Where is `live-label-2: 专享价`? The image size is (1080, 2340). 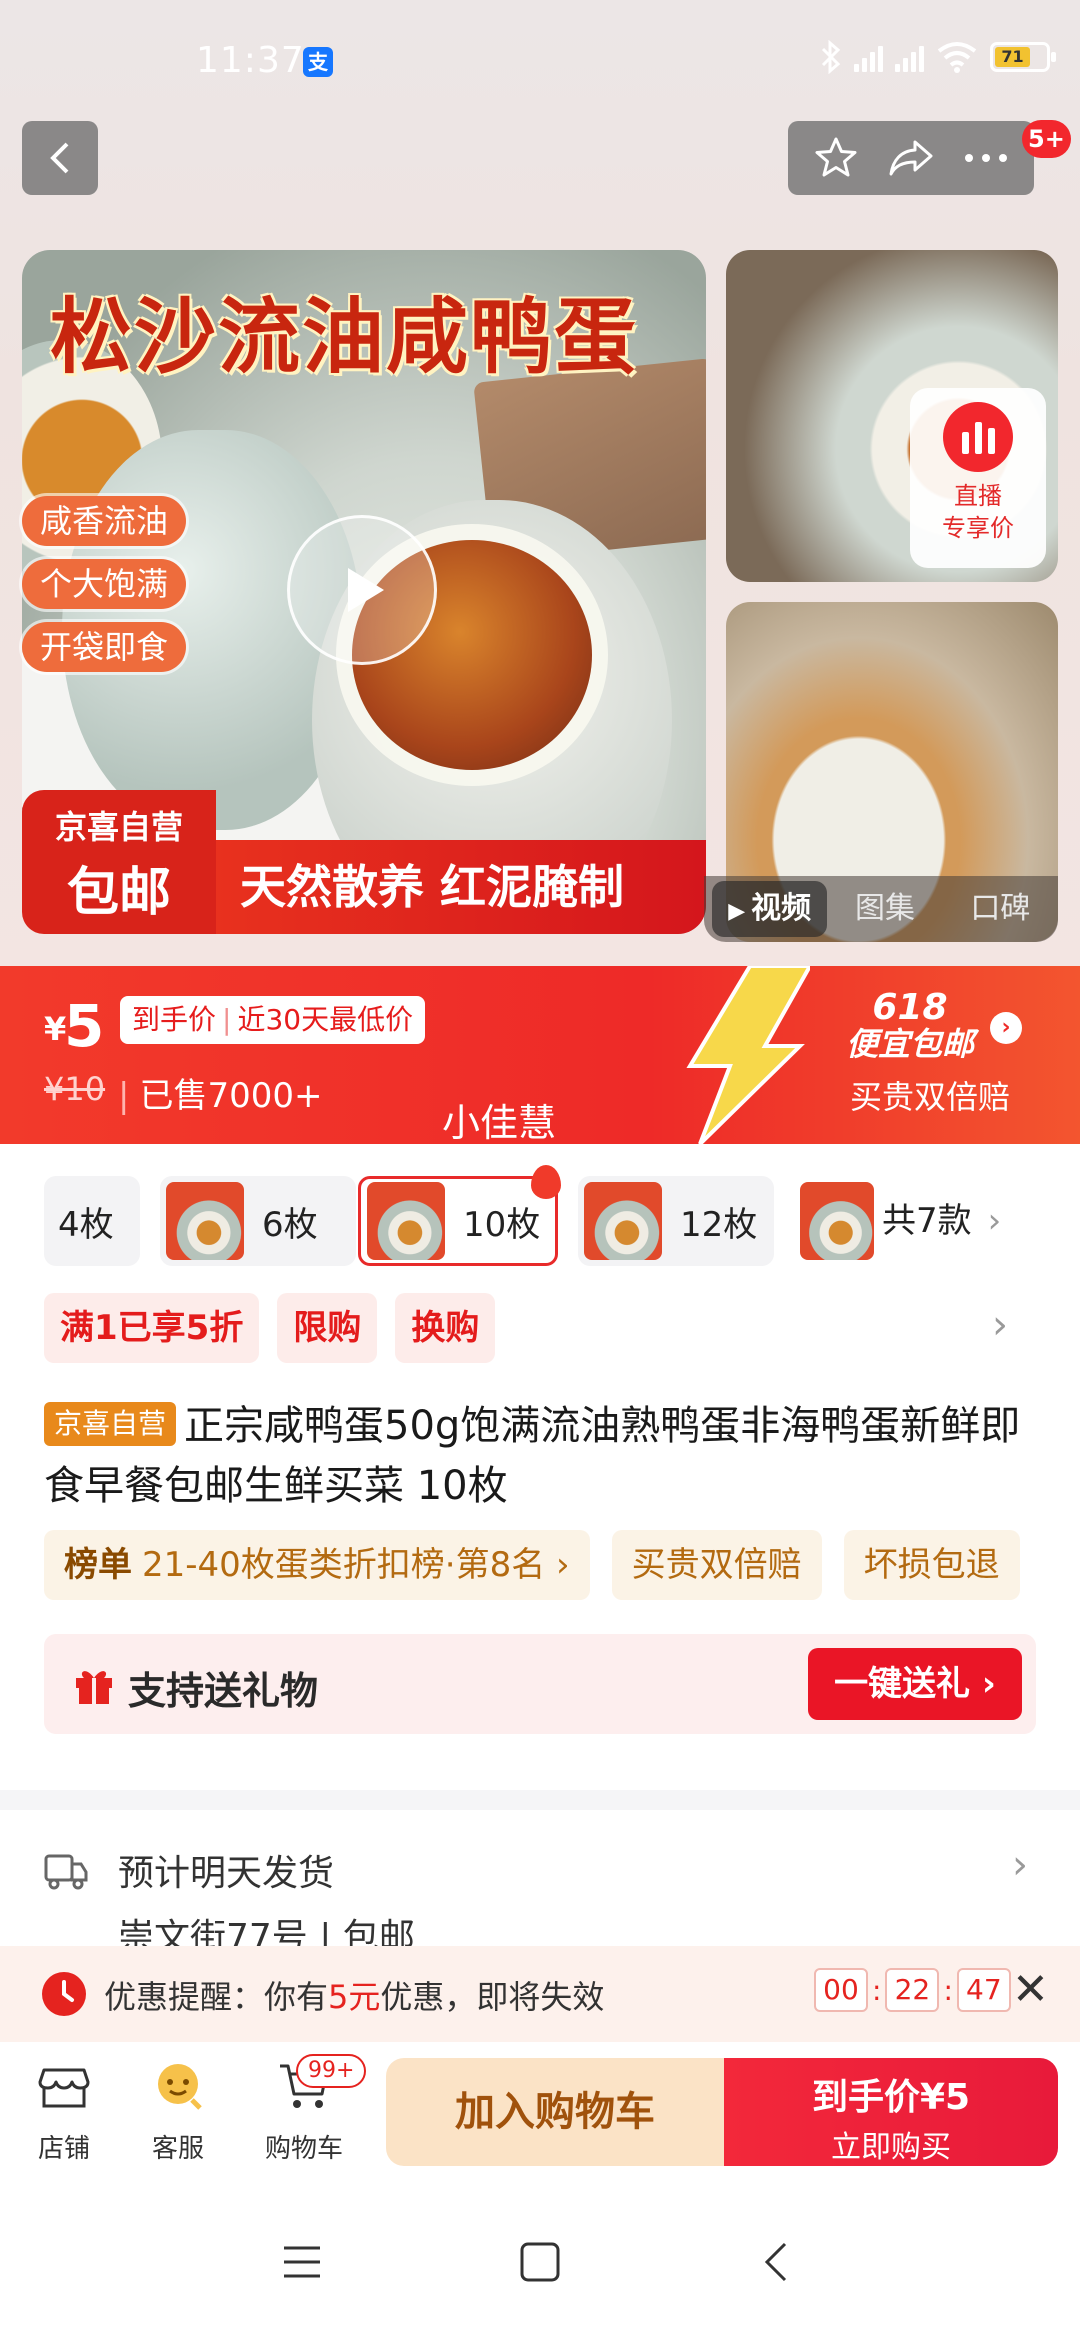
live-label-2: 专享价 is located at coordinates (978, 528).